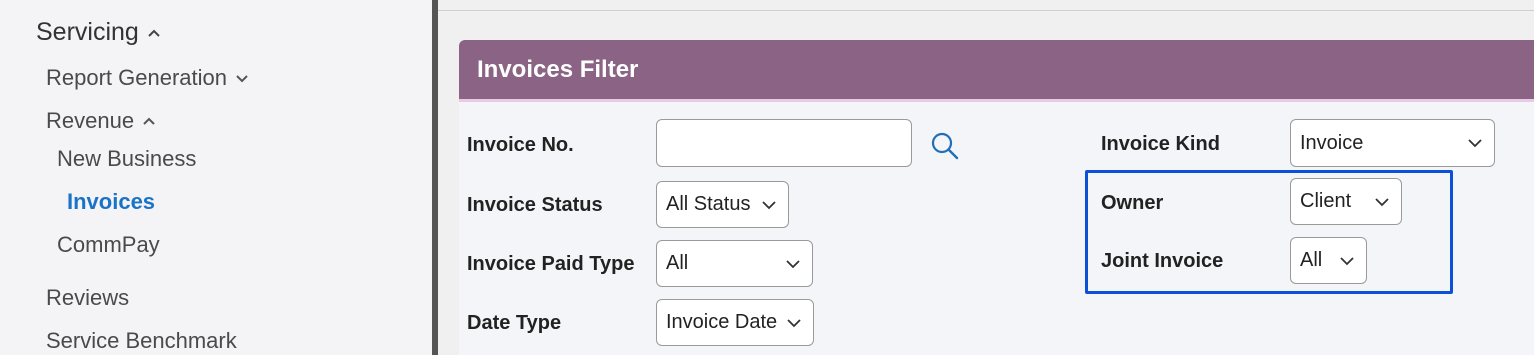  Describe the element at coordinates (708, 204) in the screenshot. I see `invoice-status-value: All Status` at that location.